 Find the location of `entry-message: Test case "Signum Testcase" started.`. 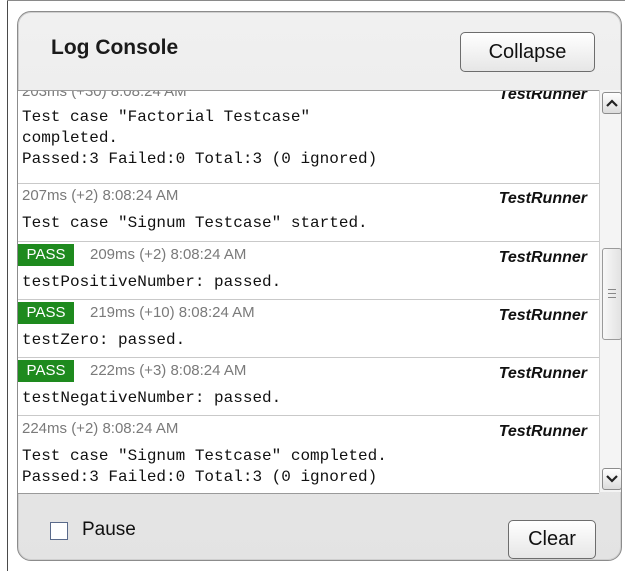

entry-message: Test case "Signum Testcase" started. is located at coordinates (195, 223).